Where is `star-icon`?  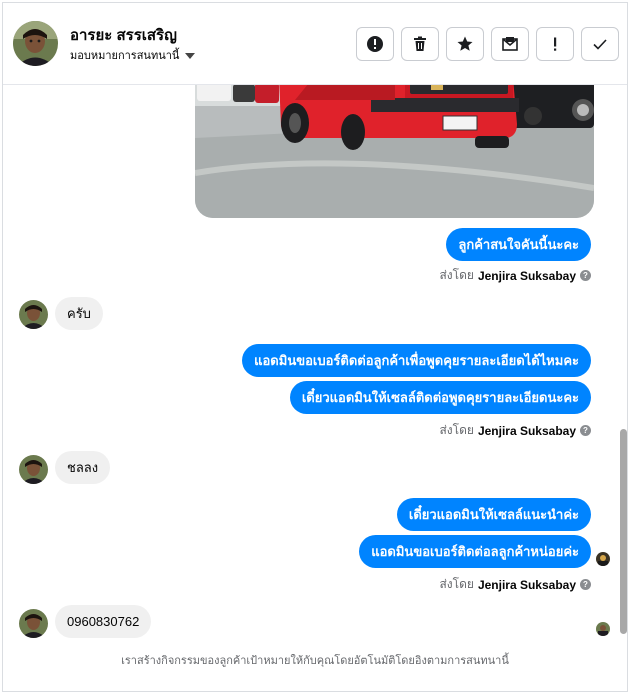
star-icon is located at coordinates (465, 43).